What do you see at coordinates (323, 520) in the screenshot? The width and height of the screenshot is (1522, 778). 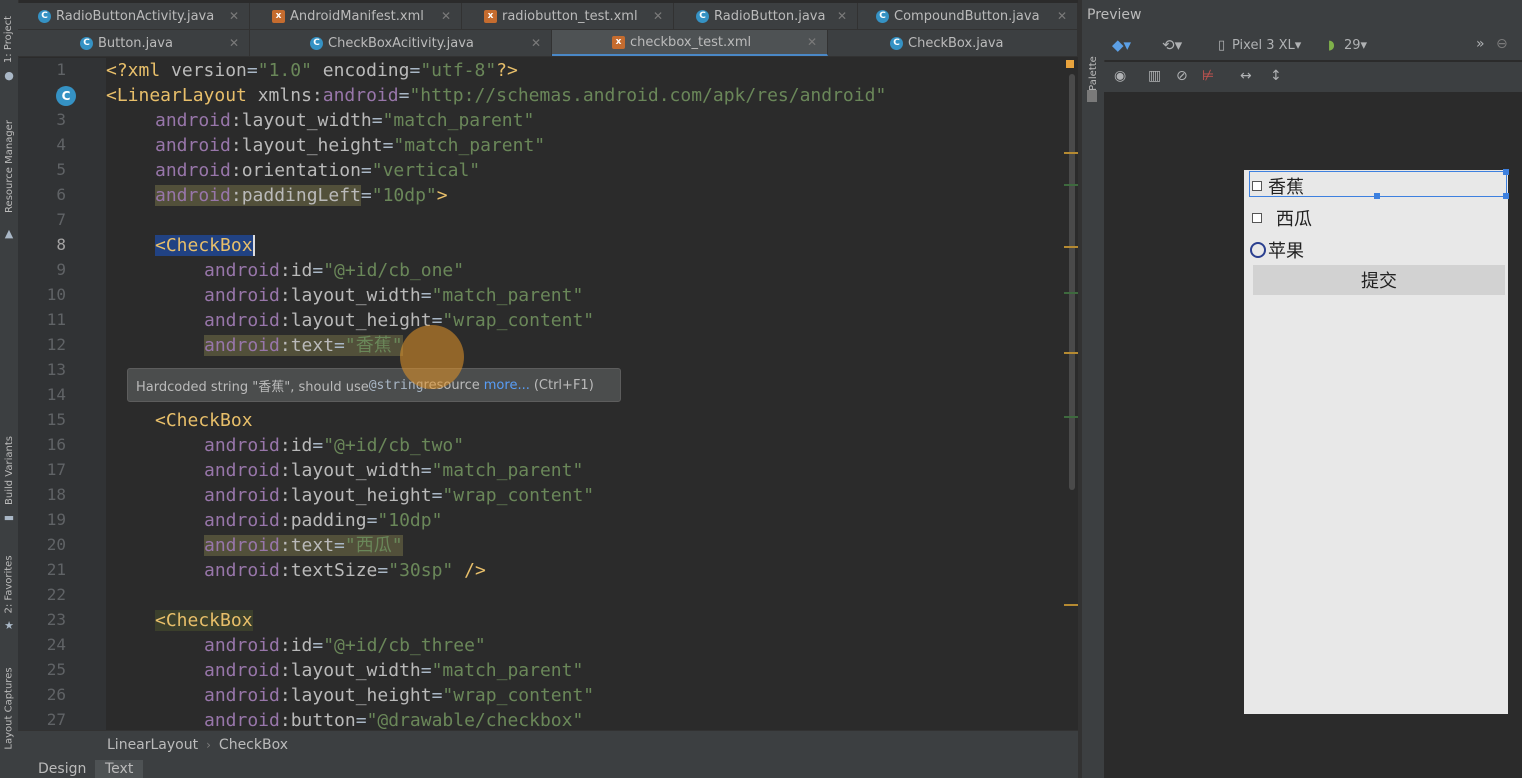 I see `code-line-19: android:padding="10dp"` at bounding box center [323, 520].